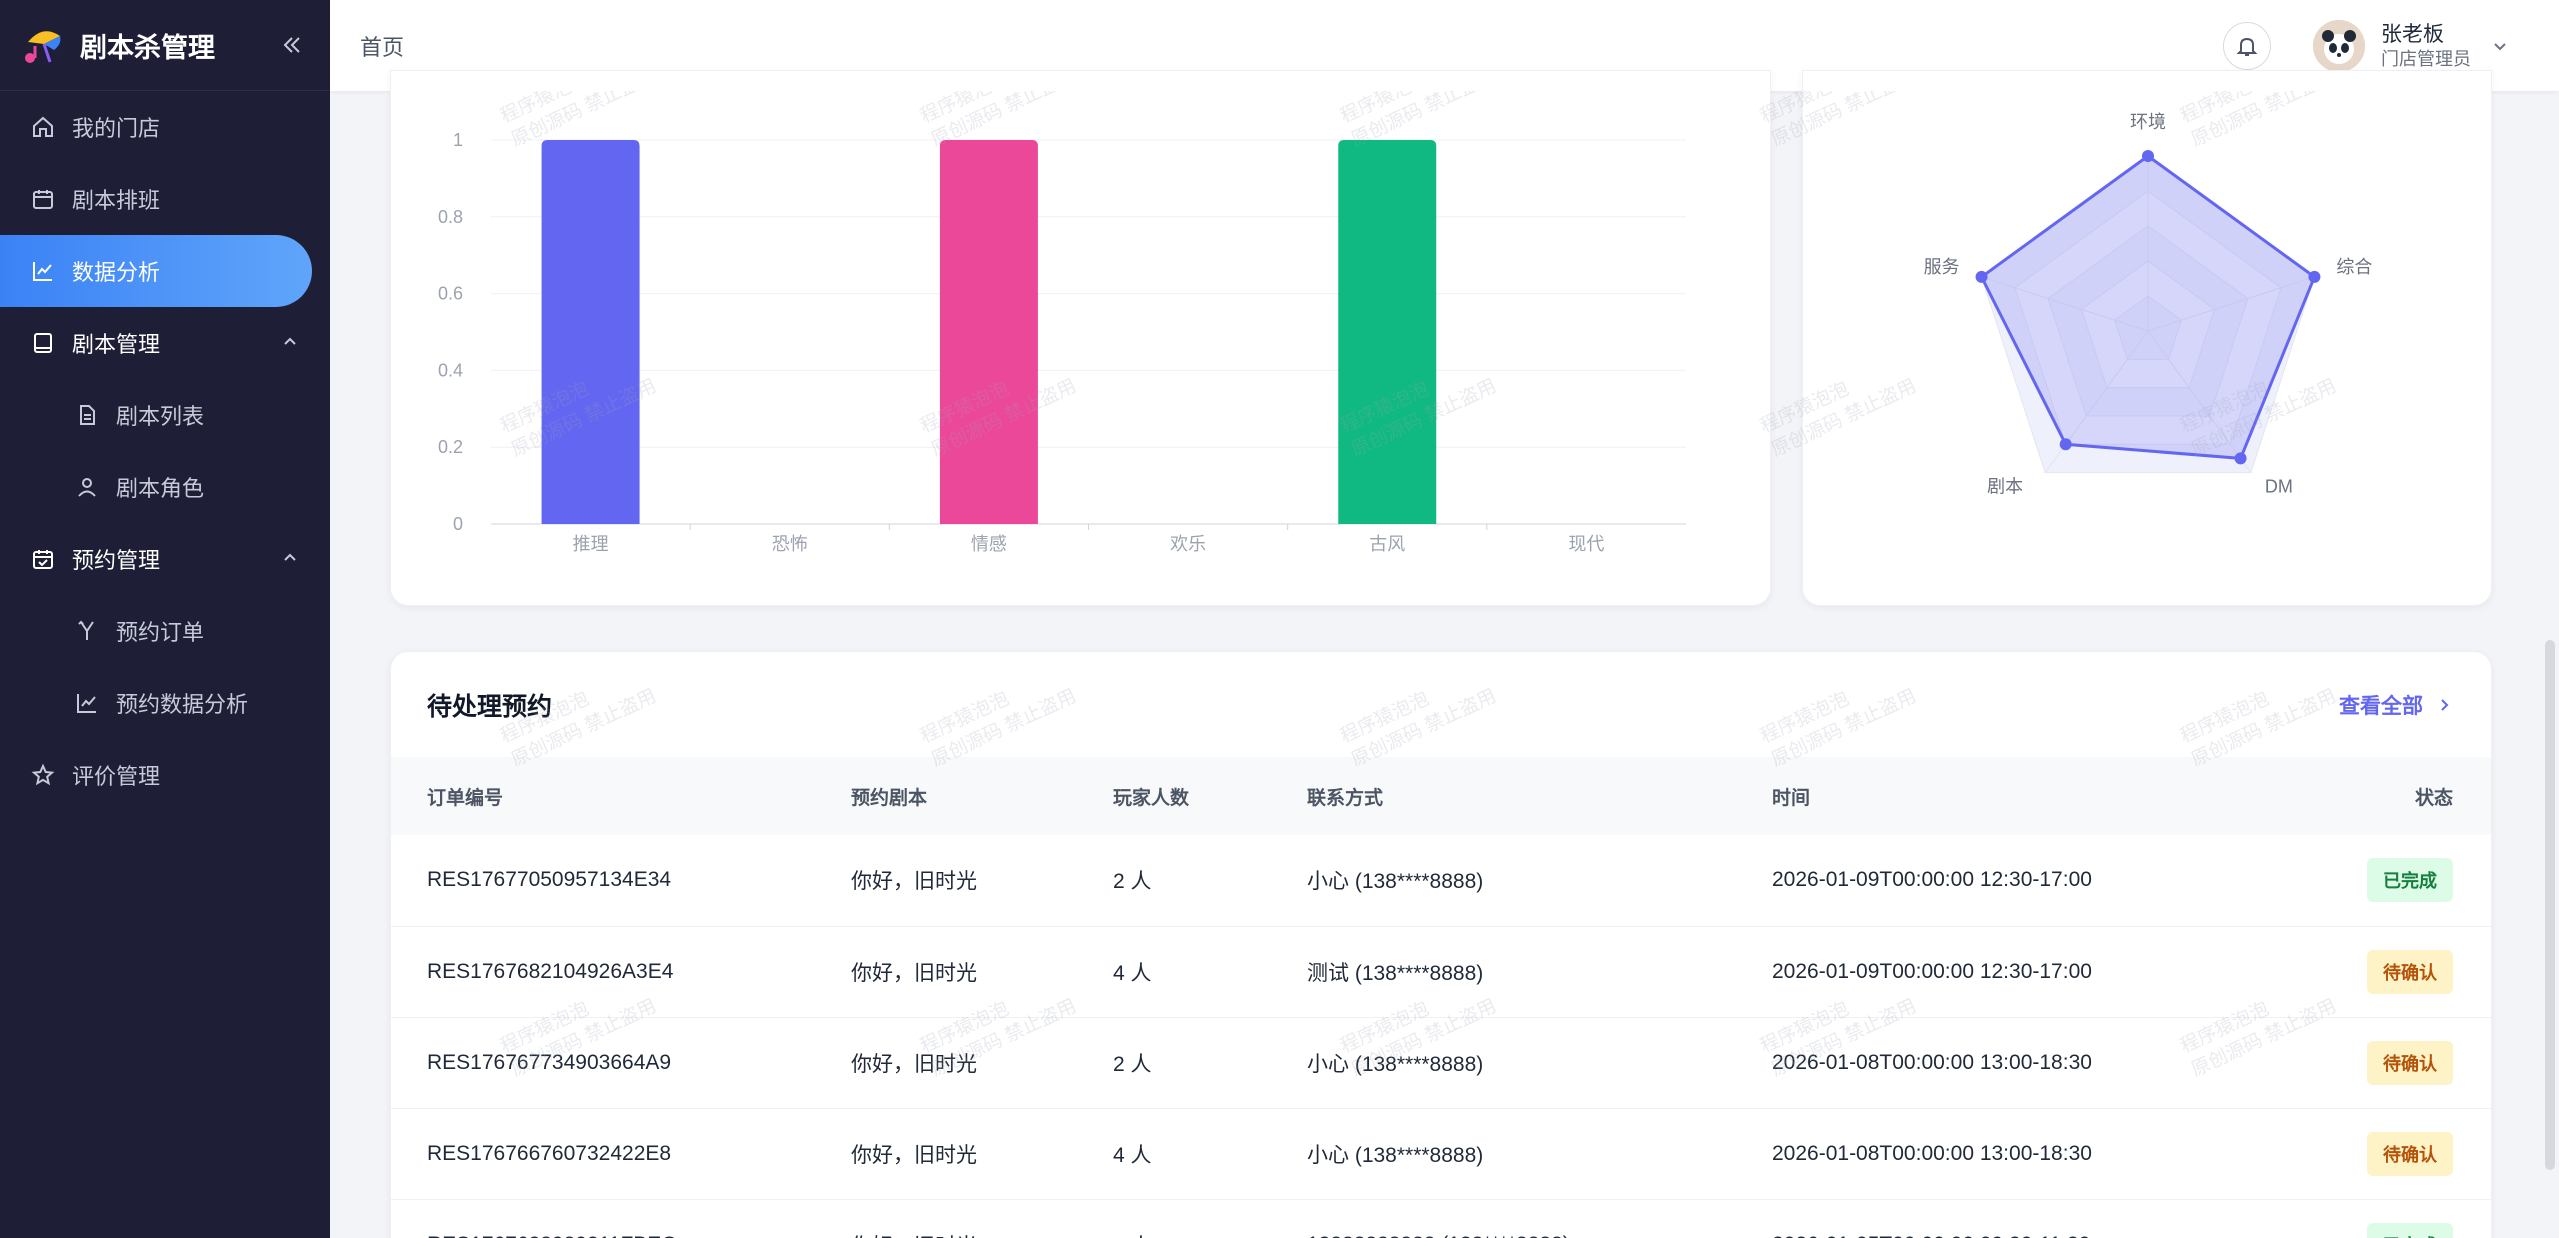 The image size is (2559, 1238). Describe the element at coordinates (2433, 798) in the screenshot. I see `column-header: 状态` at that location.